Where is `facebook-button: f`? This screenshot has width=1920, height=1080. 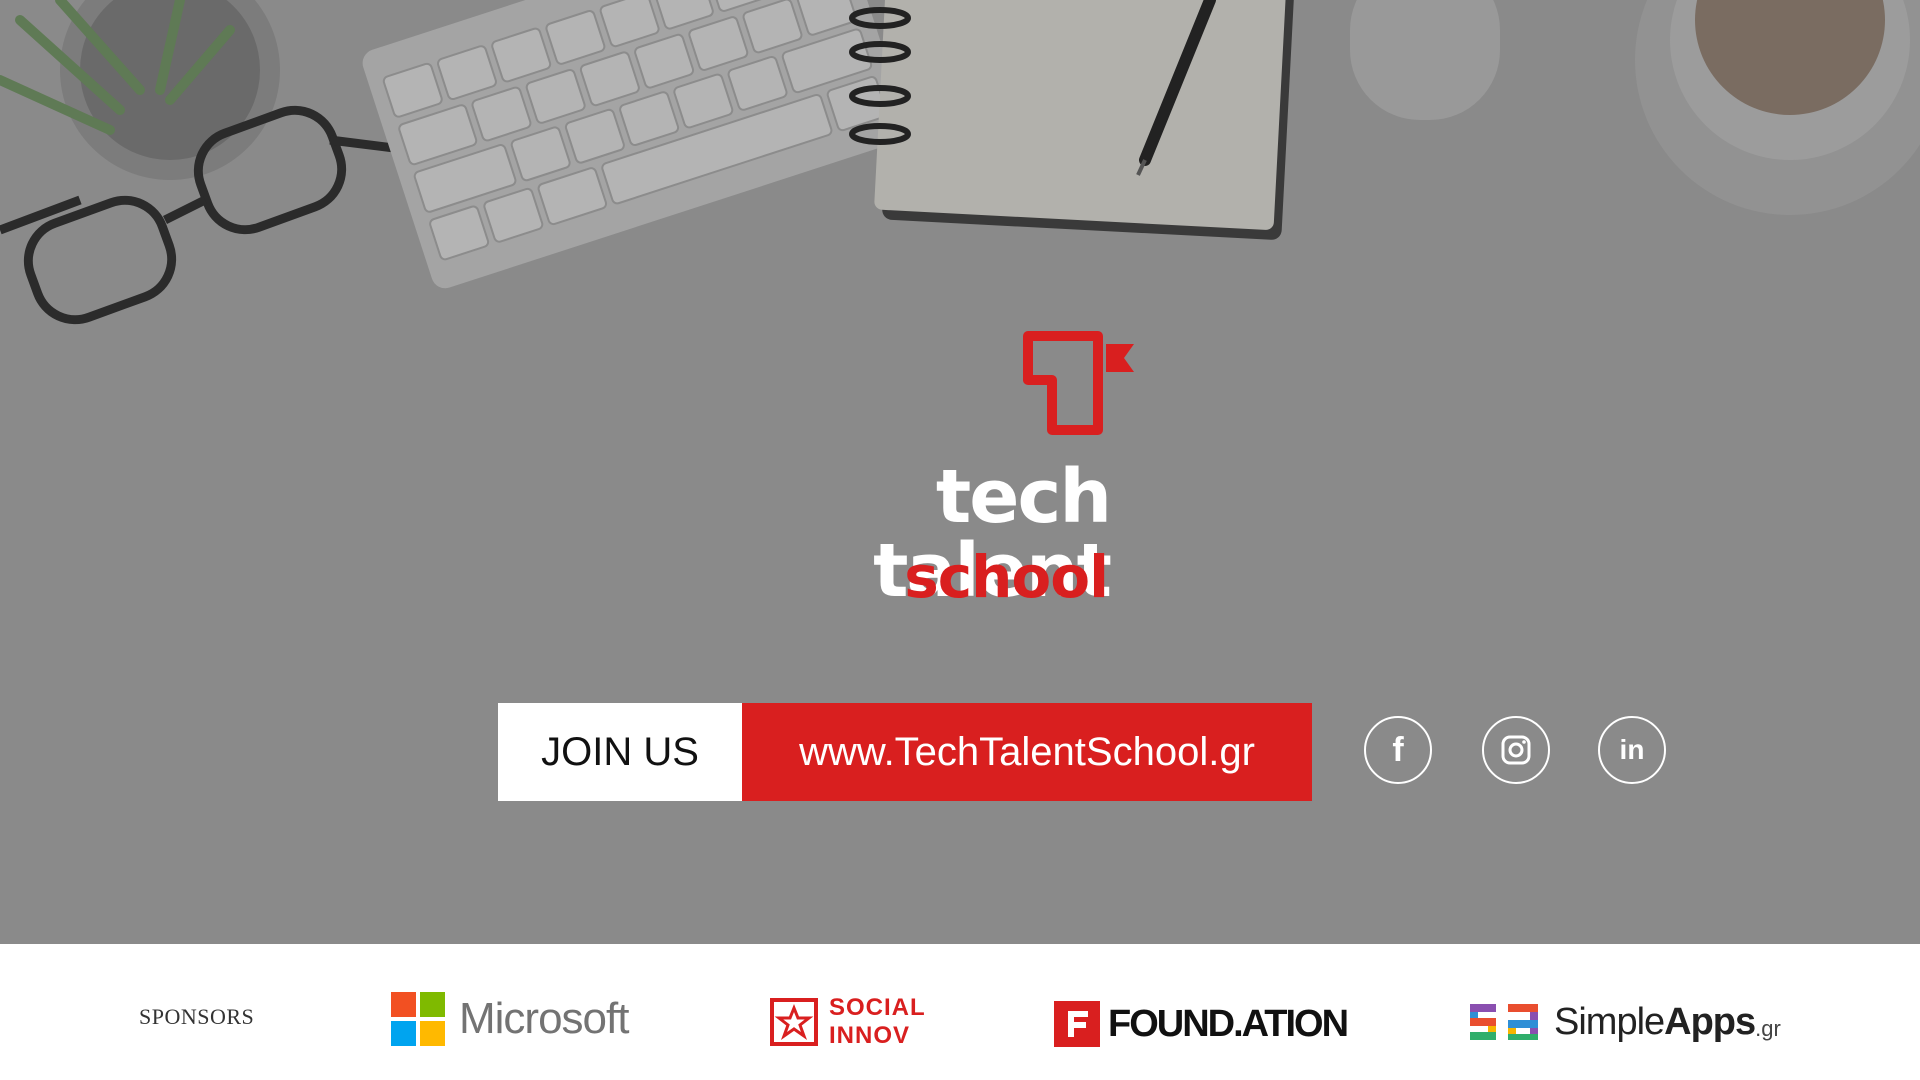
facebook-button: f is located at coordinates (1398, 750).